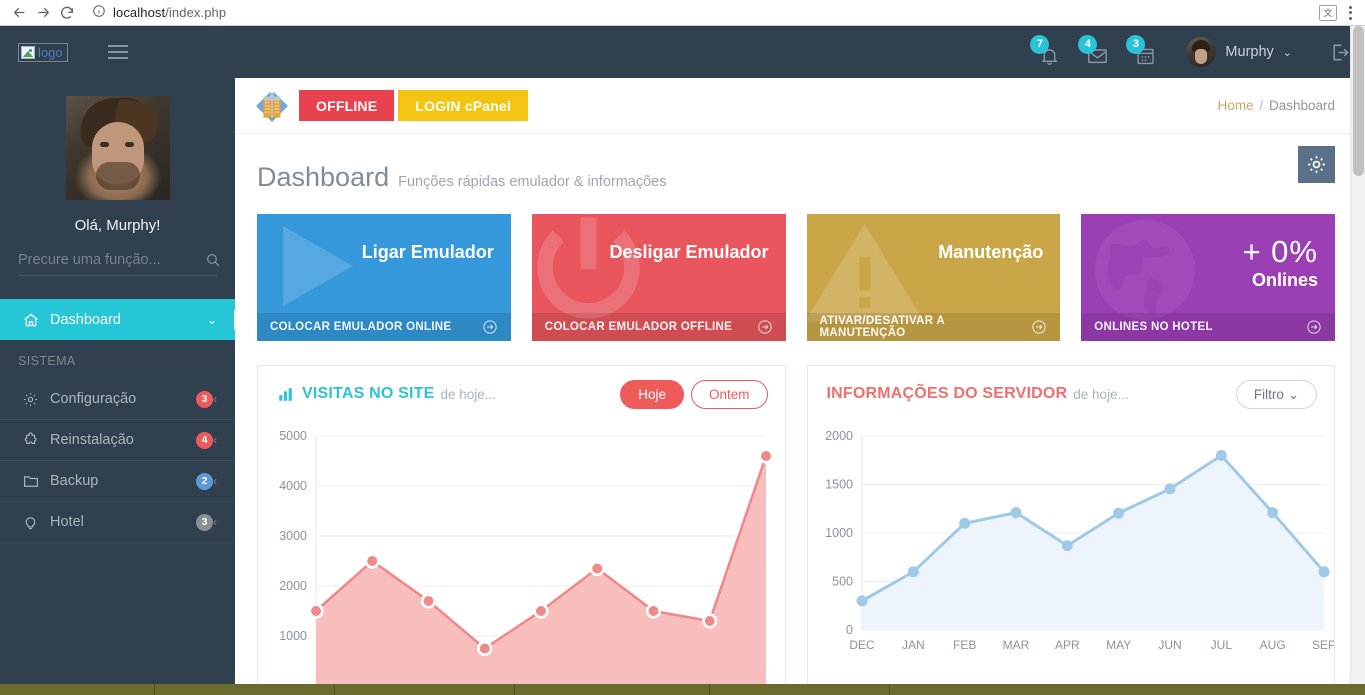 This screenshot has height=695, width=1365. What do you see at coordinates (933, 277) in the screenshot?
I see `card-manutencao: Manutenção ATIVAR/DESATIVAR A MANUTENÇÃO` at bounding box center [933, 277].